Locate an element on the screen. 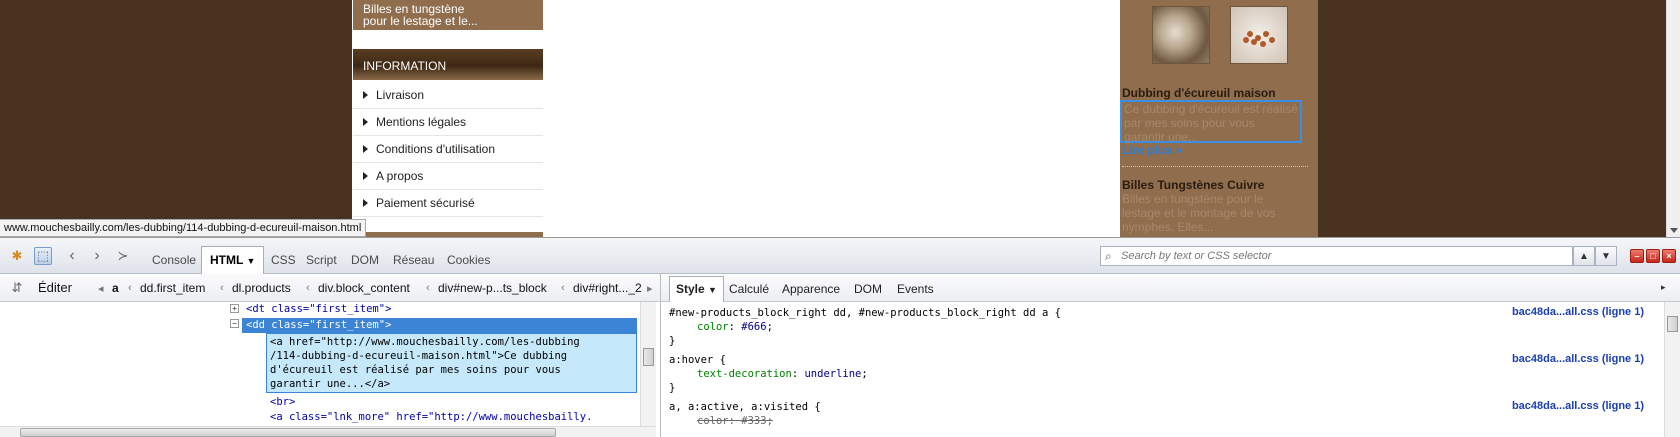 This screenshot has height=437, width=1680. html-panel-hscrollbar is located at coordinates (328, 431).